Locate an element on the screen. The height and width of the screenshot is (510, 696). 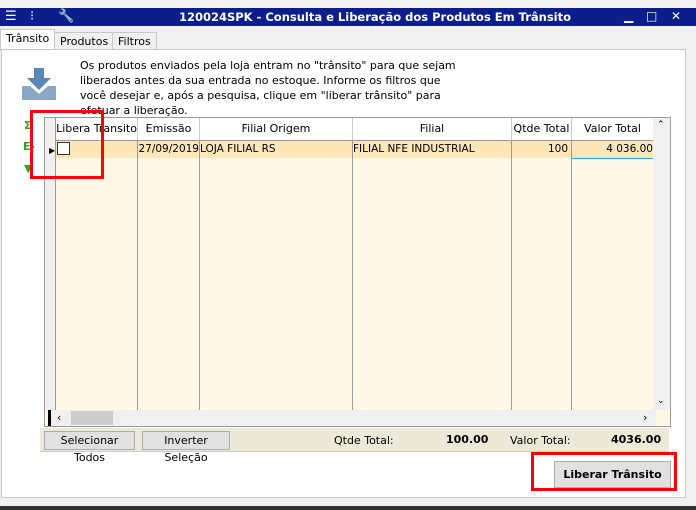
invert-selection-button: Inverter Seleção is located at coordinates (186, 447).